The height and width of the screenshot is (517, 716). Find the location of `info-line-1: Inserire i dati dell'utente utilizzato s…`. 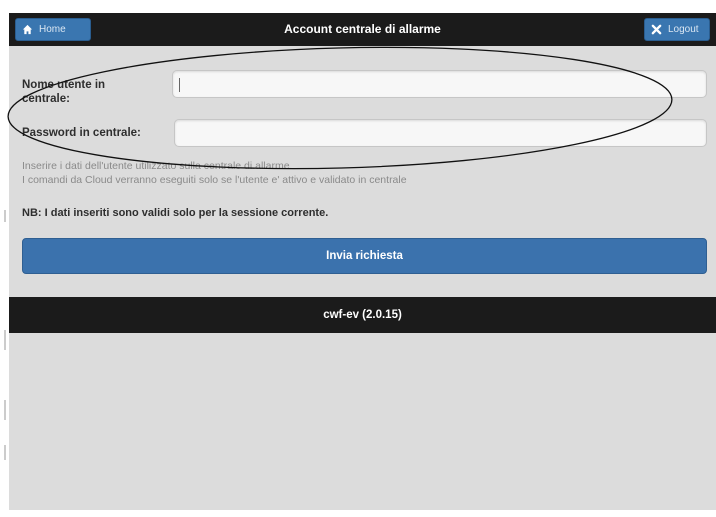

info-line-1: Inserire i dati dell'utente utilizzato s… is located at coordinates (156, 166).